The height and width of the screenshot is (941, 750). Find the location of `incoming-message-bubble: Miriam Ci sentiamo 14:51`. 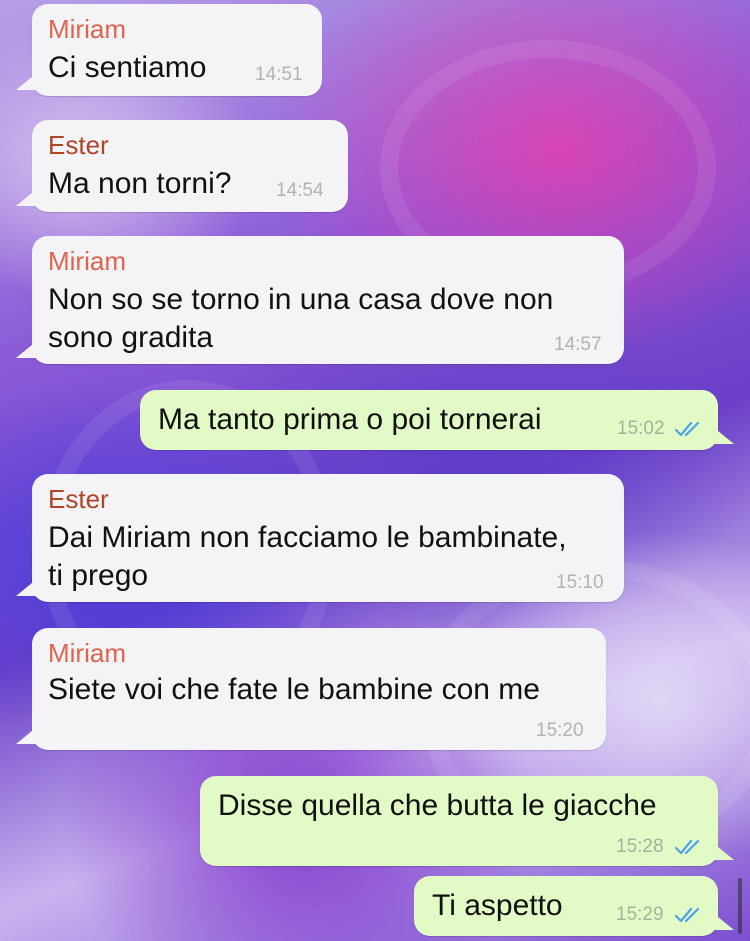

incoming-message-bubble: Miriam Ci sentiamo 14:51 is located at coordinates (169, 50).